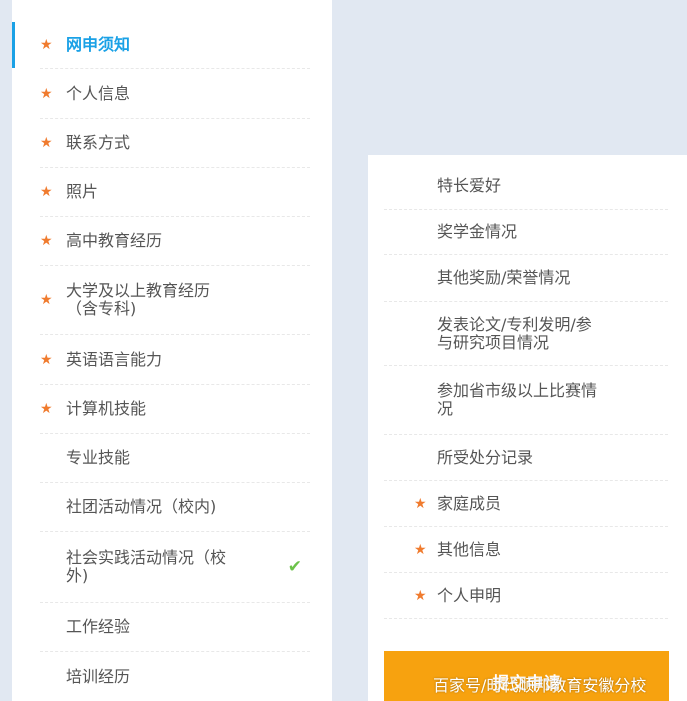  I want to click on right-nav-item: ★ 其他信息, so click(526, 550).